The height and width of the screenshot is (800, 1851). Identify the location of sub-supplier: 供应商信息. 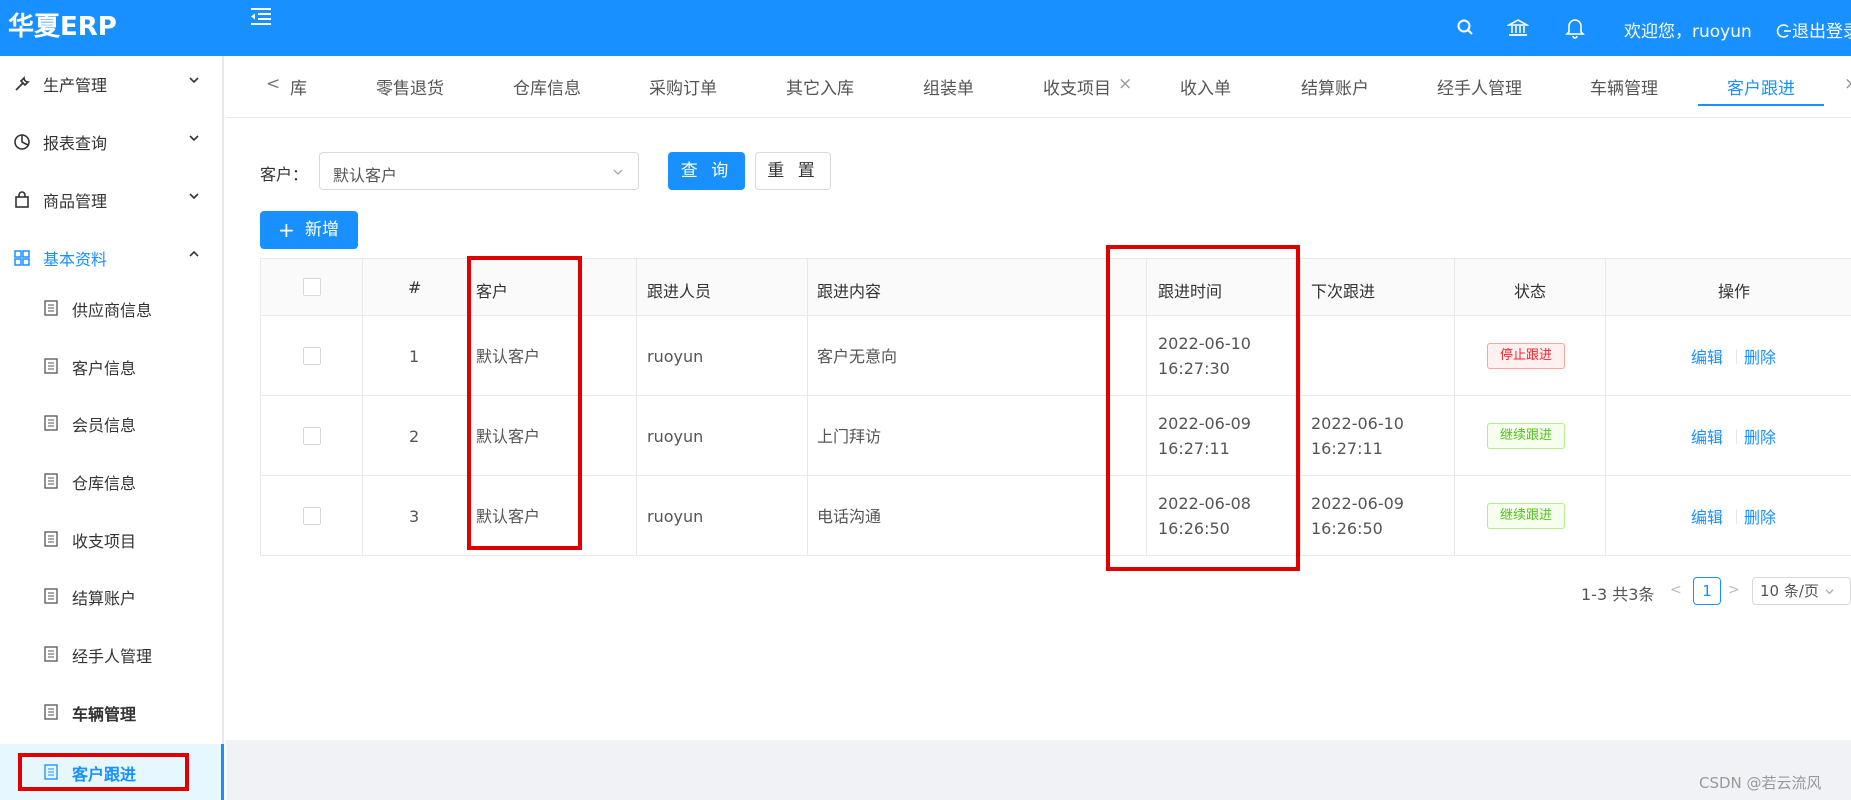
(112, 308).